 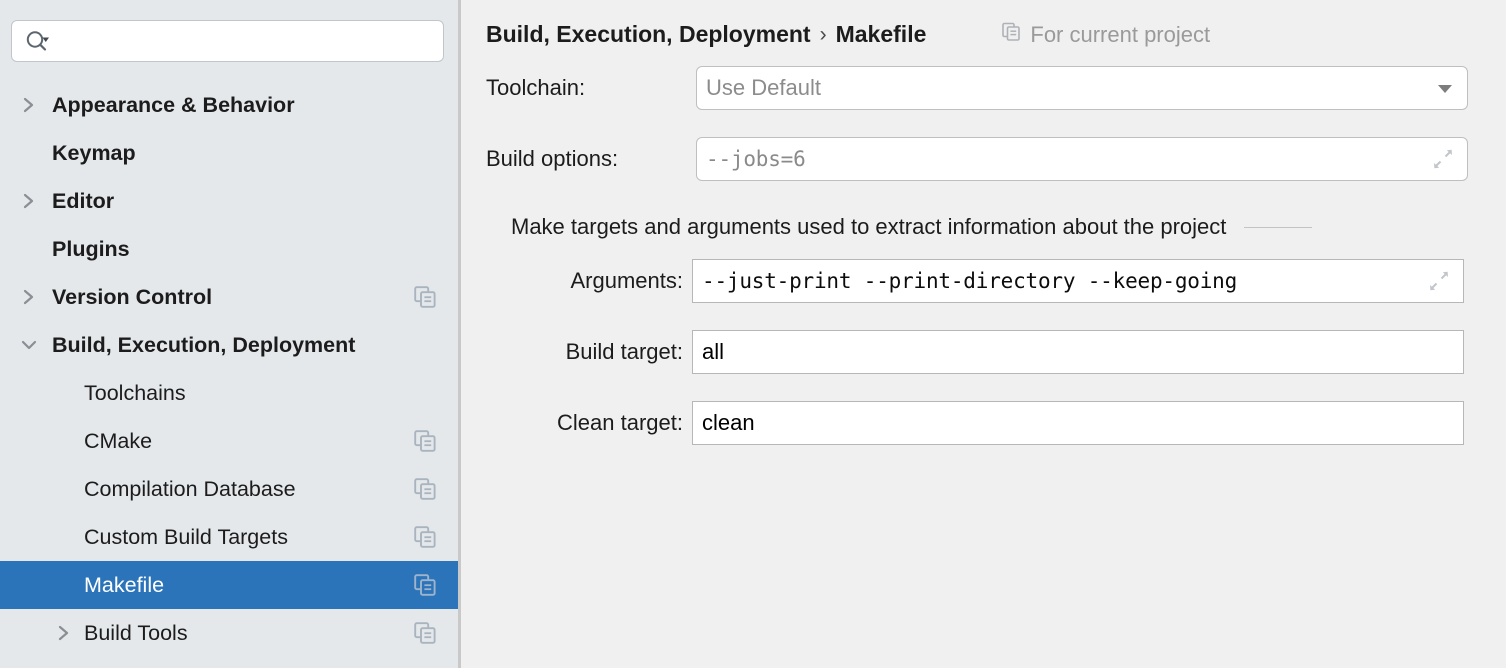 I want to click on build-target-label: Build target:, so click(x=624, y=351).